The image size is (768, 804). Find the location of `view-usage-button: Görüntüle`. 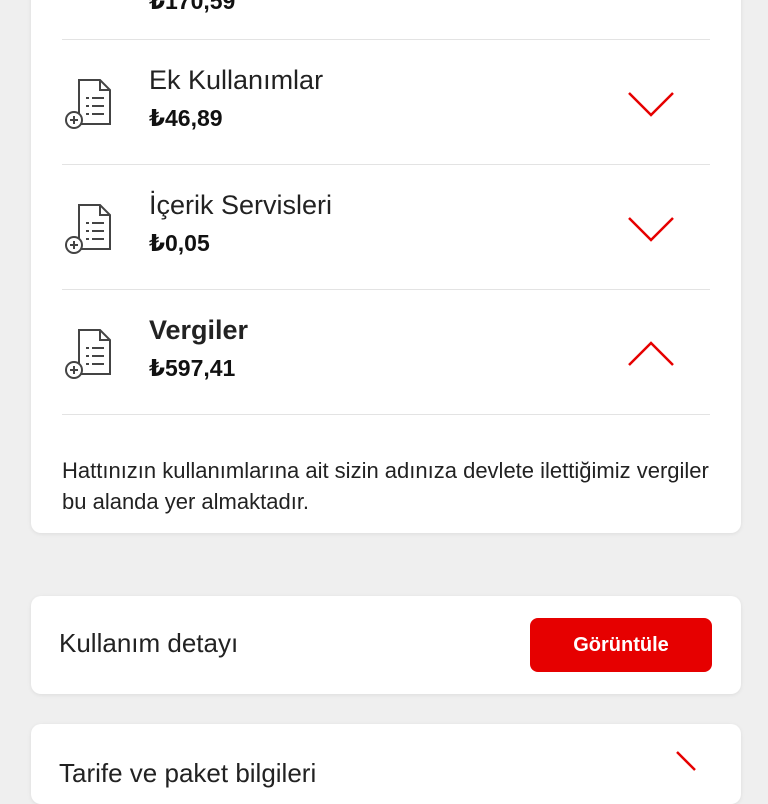

view-usage-button: Görüntüle is located at coordinates (621, 645).